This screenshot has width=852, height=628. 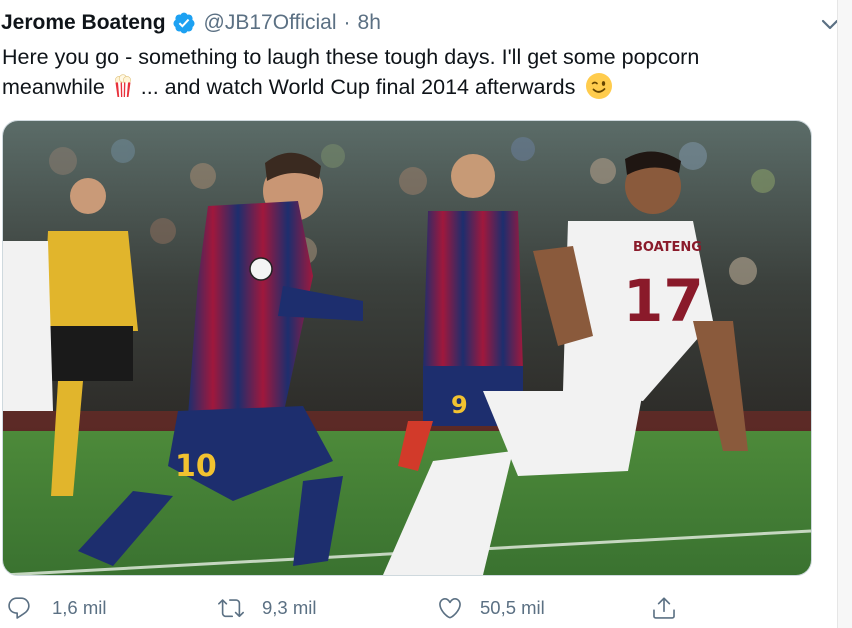 What do you see at coordinates (19, 608) in the screenshot?
I see `reply-icon` at bounding box center [19, 608].